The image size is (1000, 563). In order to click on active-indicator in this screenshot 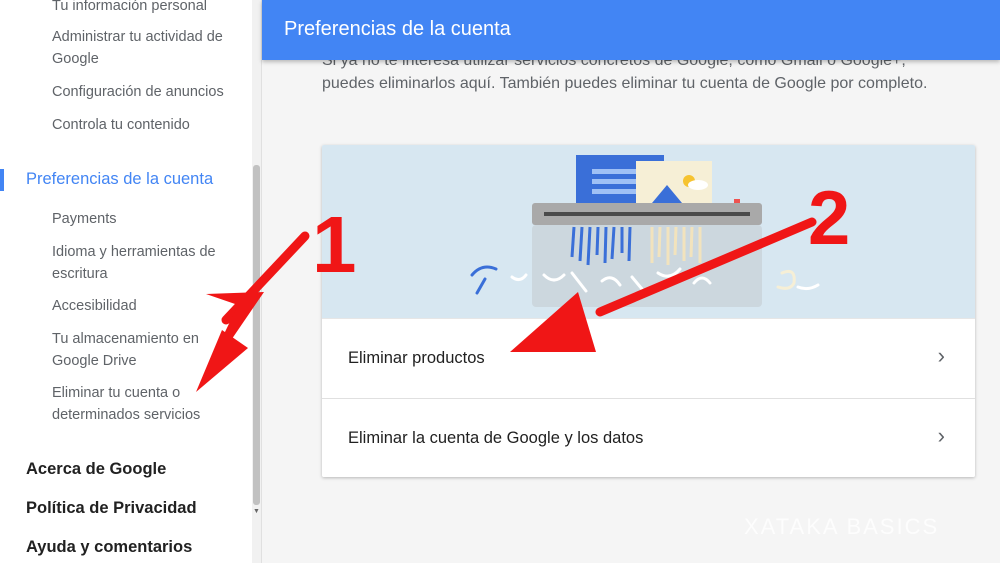, I will do `click(2, 180)`.